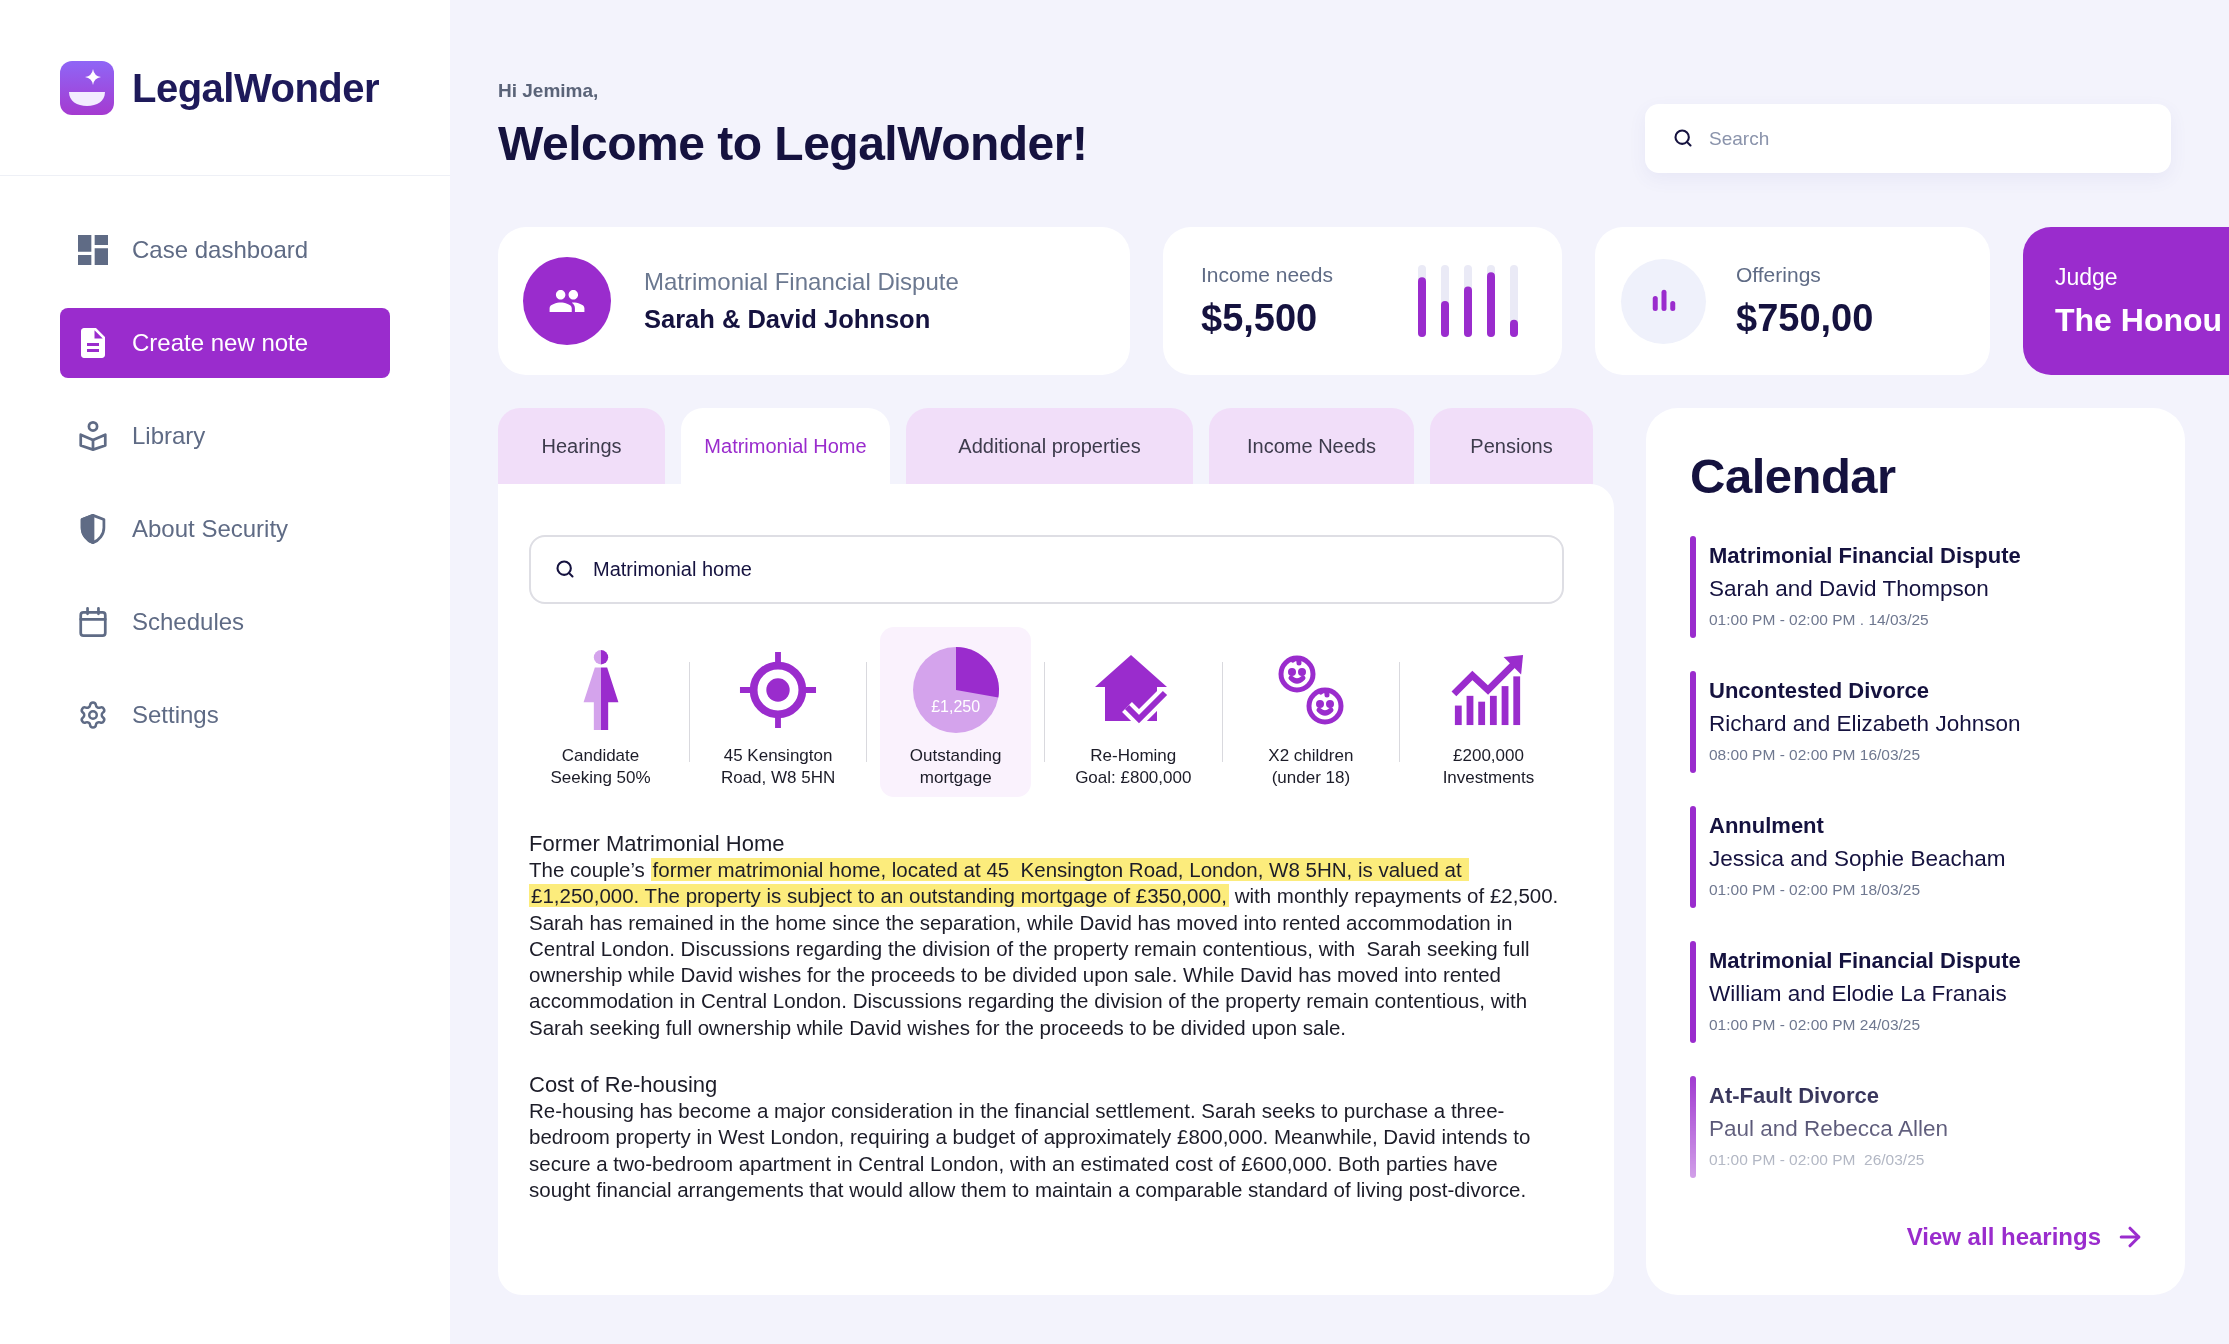 The image size is (2229, 1344). I want to click on growth-chart-icon, so click(1488, 690).